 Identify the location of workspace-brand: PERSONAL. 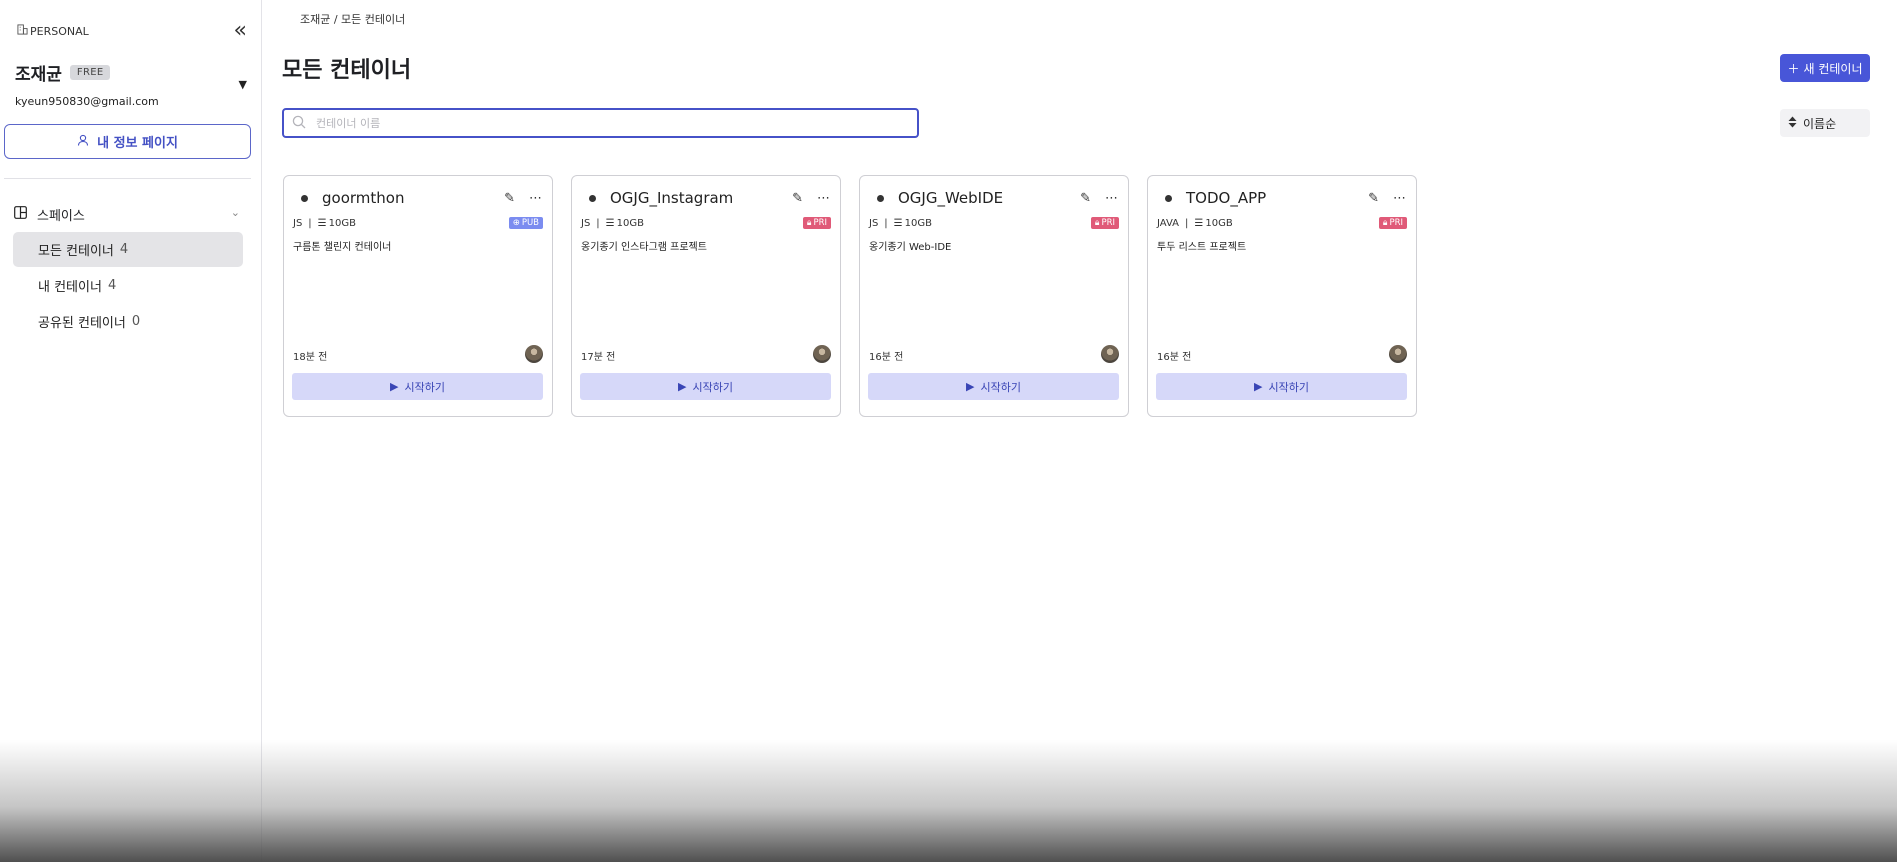
(53, 31).